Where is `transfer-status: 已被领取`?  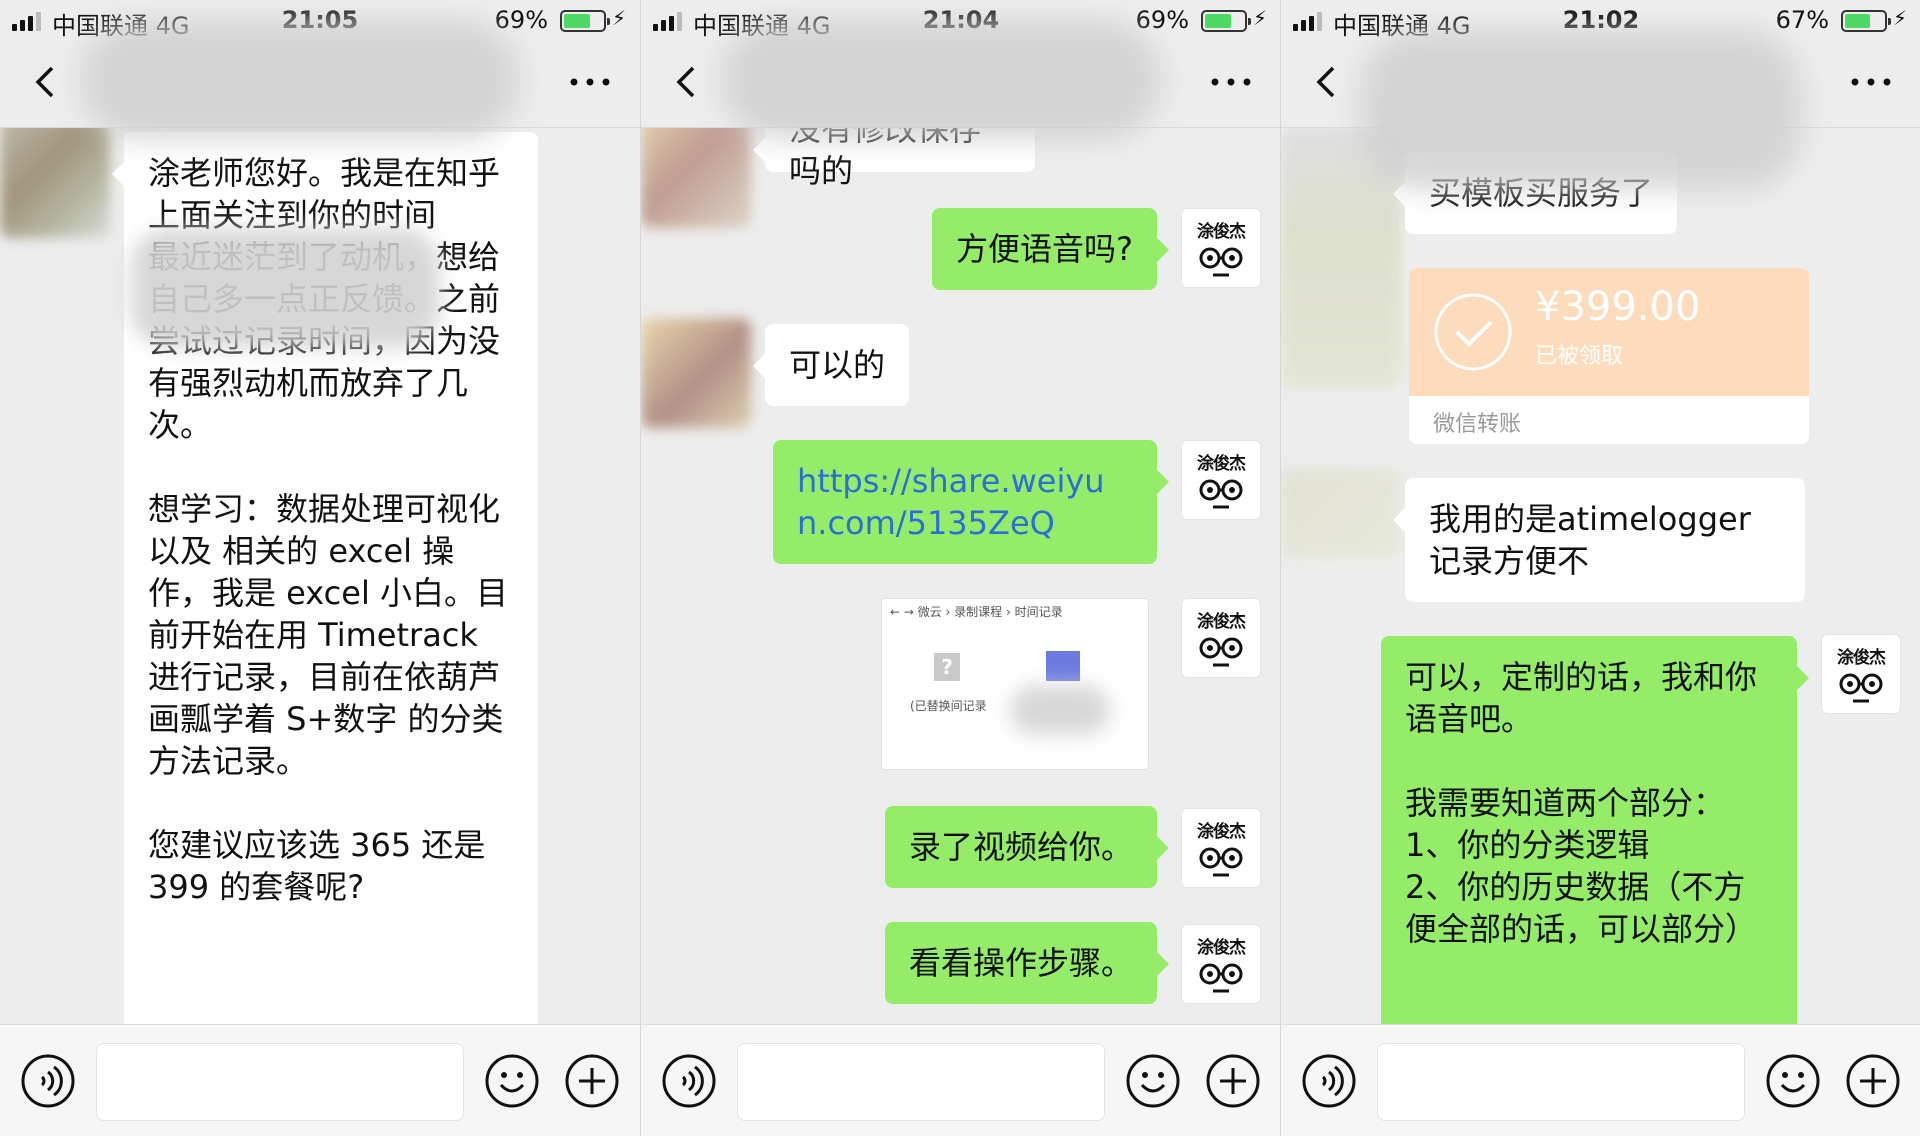 transfer-status: 已被领取 is located at coordinates (1579, 356).